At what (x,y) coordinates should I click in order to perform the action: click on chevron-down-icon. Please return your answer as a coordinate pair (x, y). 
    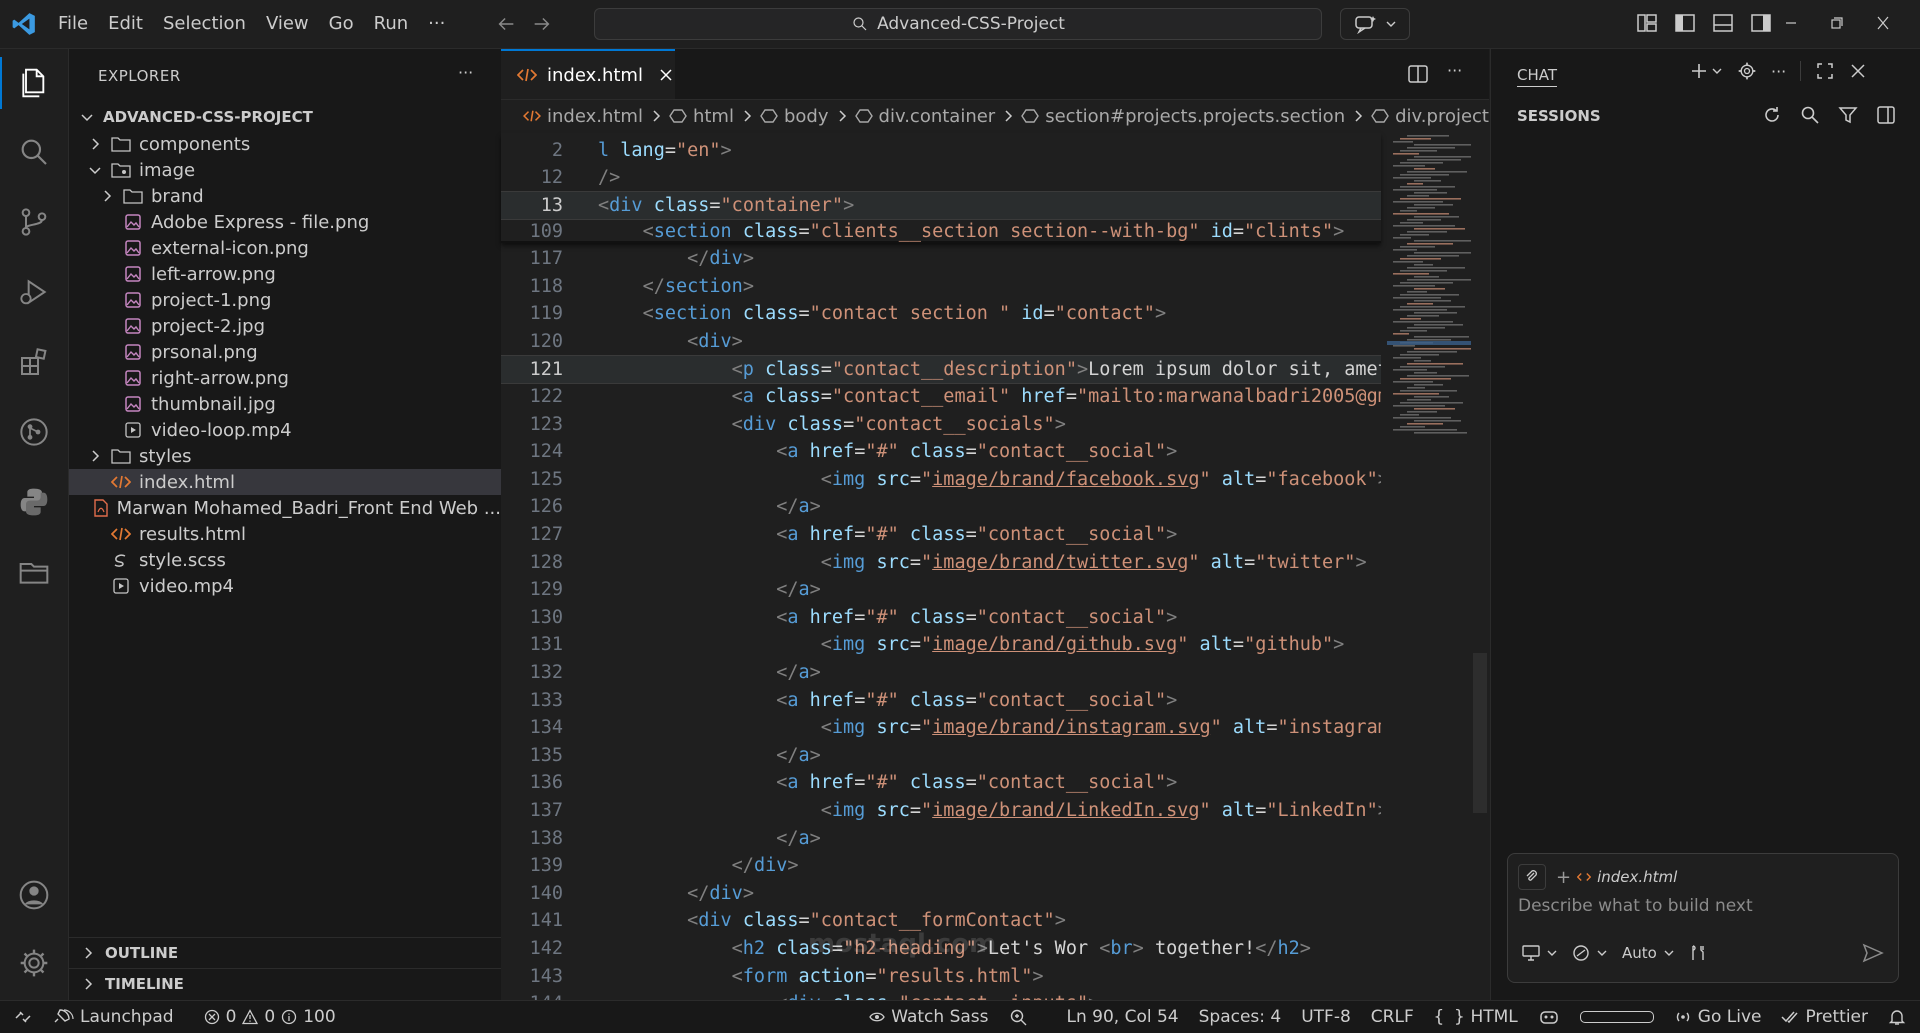
    Looking at the image, I should click on (1717, 71).